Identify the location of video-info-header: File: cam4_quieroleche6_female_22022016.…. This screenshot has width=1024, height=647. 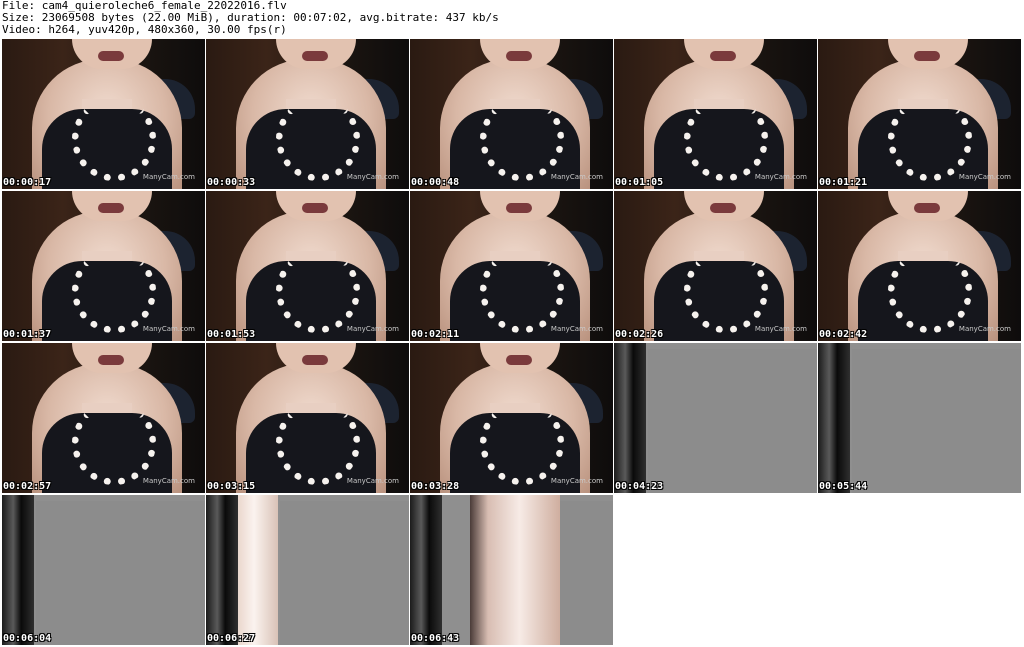
(250, 18).